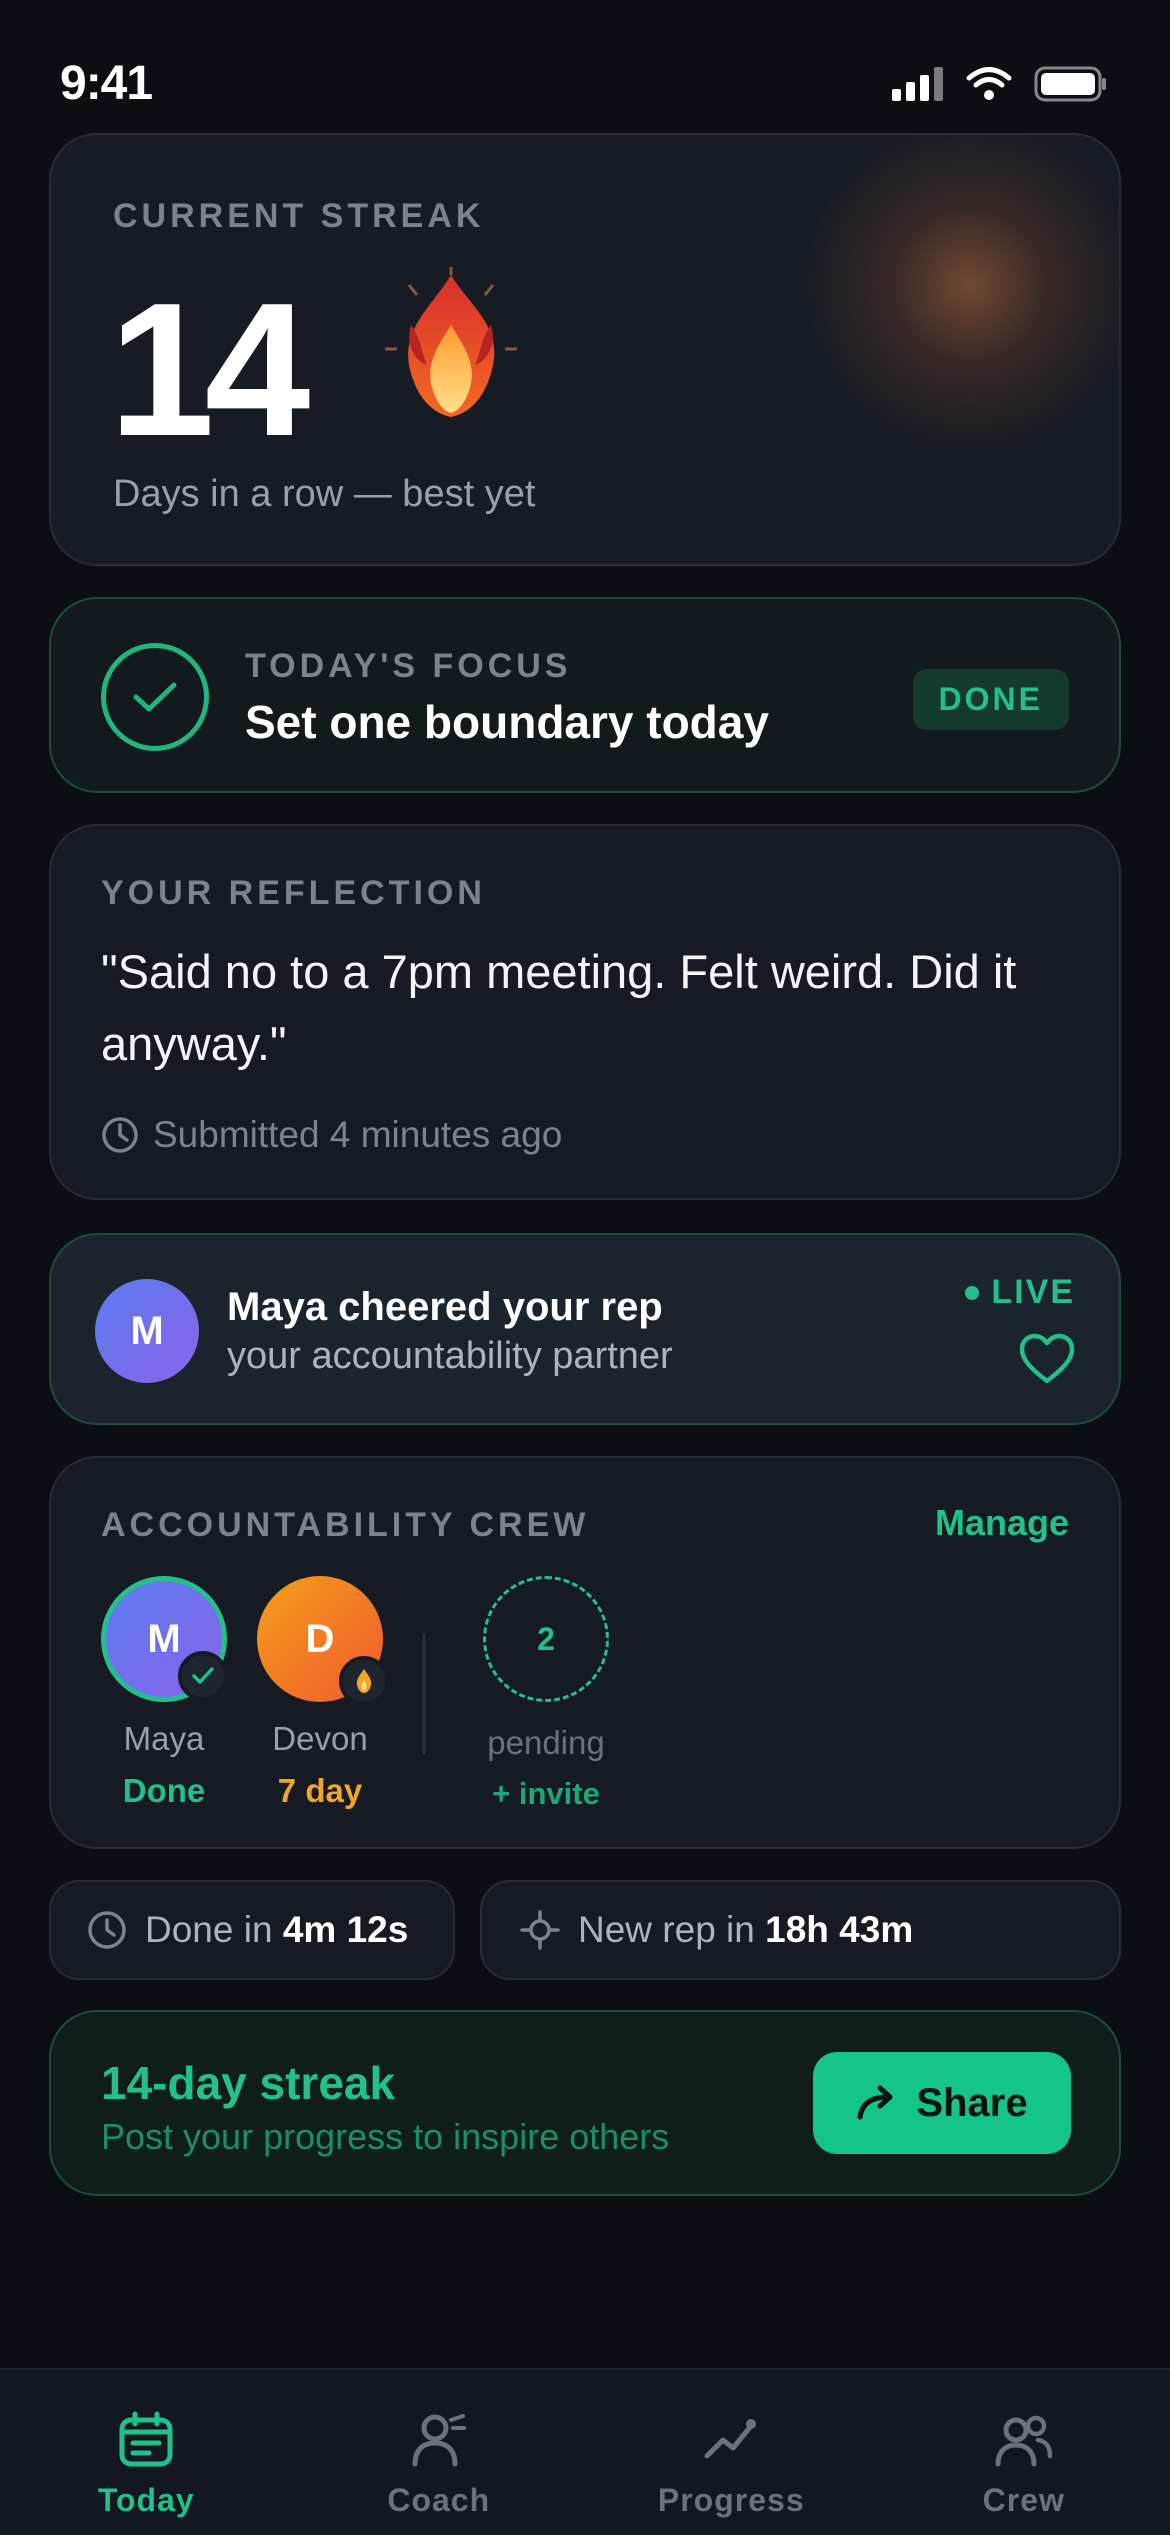  Describe the element at coordinates (731, 2500) in the screenshot. I see `tab-label: Progress` at that location.